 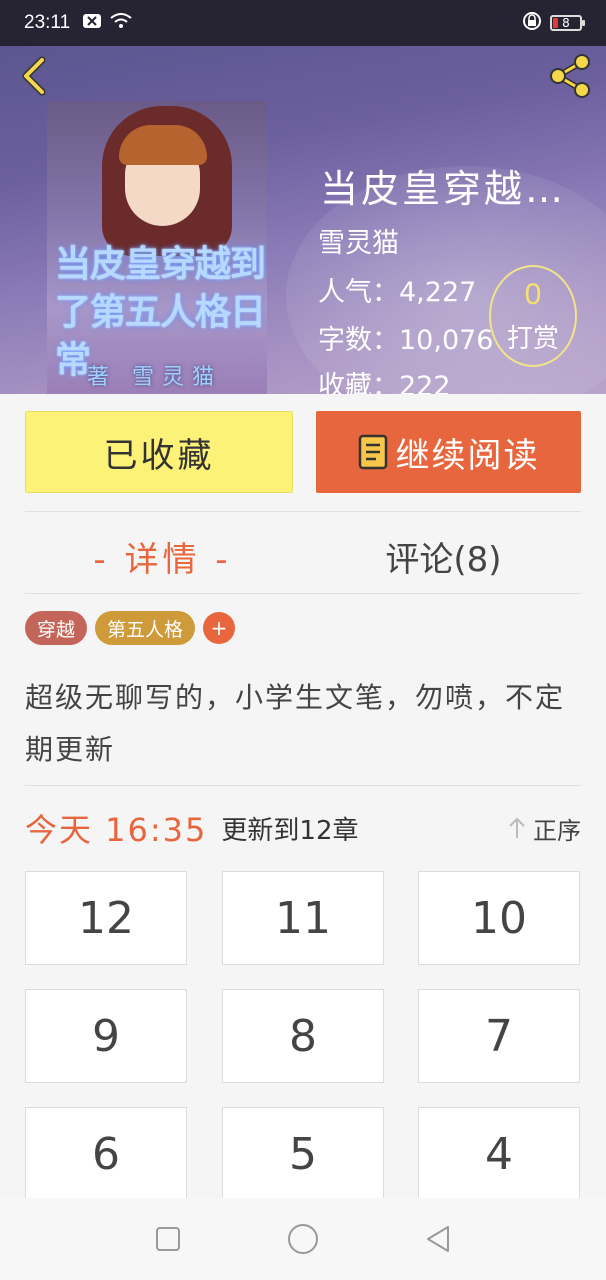 I want to click on chapter-item: 10, so click(x=499, y=918).